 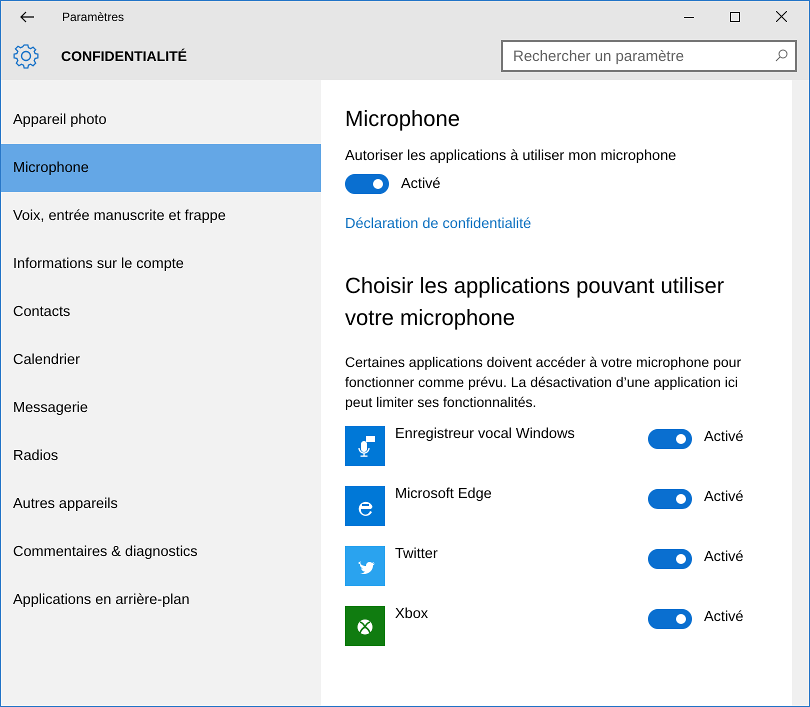 What do you see at coordinates (161, 408) in the screenshot?
I see `sidebar-item: Messagerie` at bounding box center [161, 408].